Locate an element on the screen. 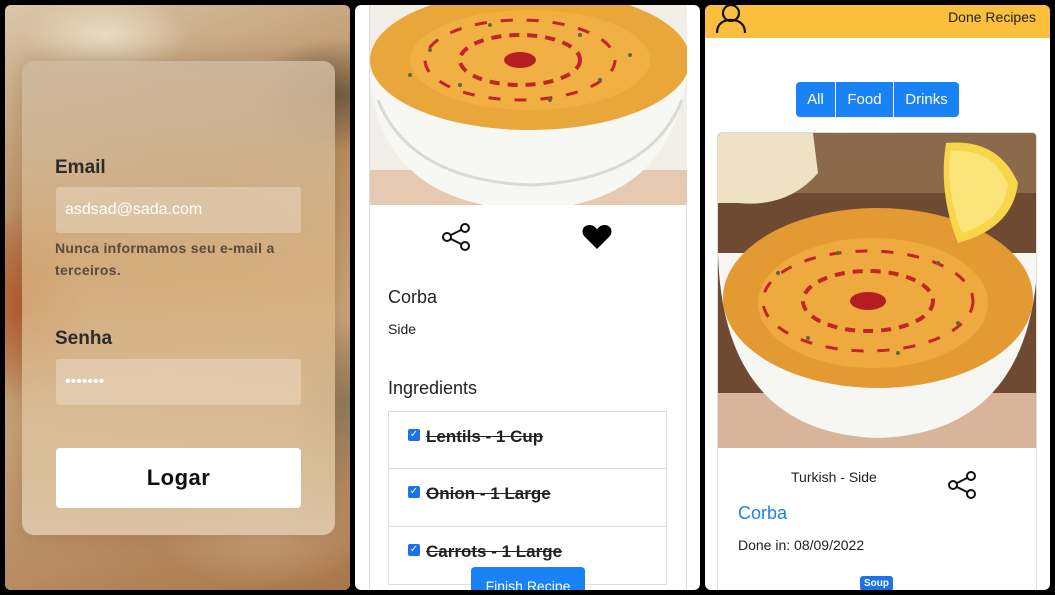 This screenshot has width=1055, height=595. recipe-tag: Soup is located at coordinates (876, 583).